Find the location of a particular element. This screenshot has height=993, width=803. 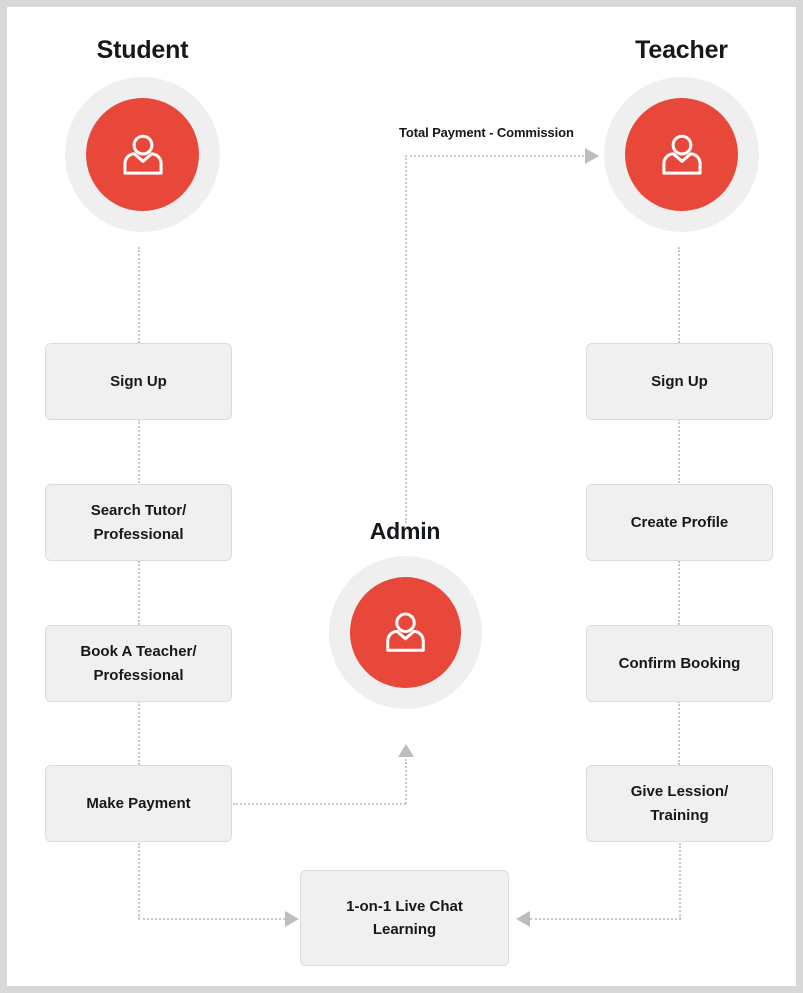

arrow-student-to-chat is located at coordinates (292, 919).